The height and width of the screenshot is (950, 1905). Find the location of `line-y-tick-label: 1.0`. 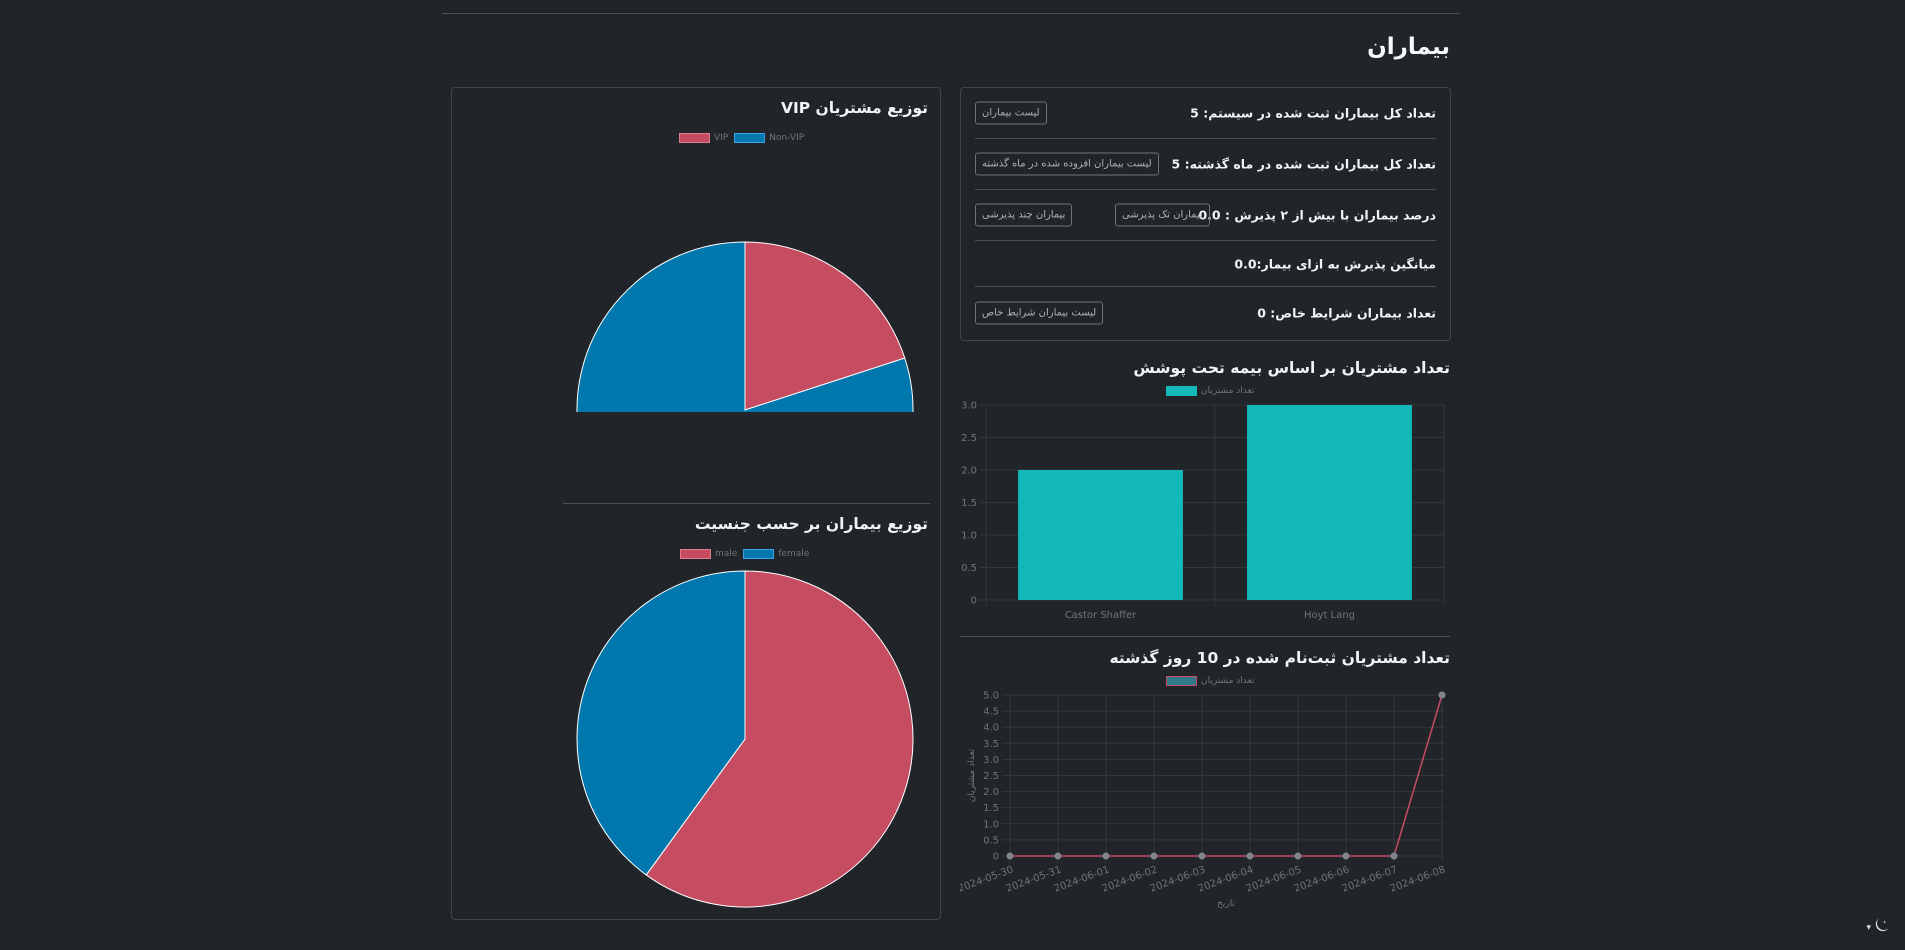

line-y-tick-label: 1.0 is located at coordinates (991, 824).